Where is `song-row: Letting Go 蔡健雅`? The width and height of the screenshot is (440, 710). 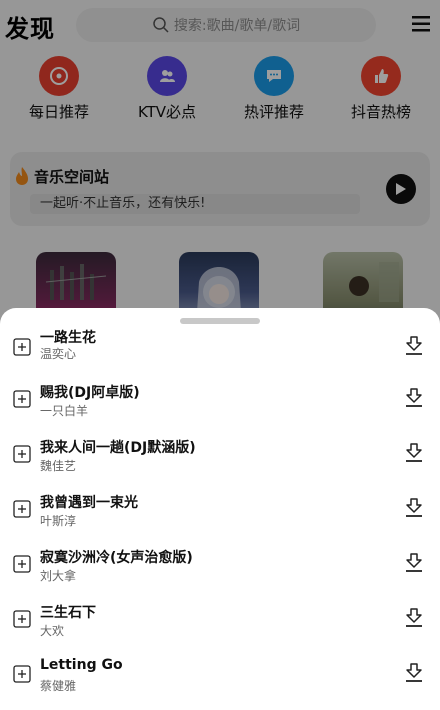
song-row: Letting Go 蔡健雅 is located at coordinates (220, 682).